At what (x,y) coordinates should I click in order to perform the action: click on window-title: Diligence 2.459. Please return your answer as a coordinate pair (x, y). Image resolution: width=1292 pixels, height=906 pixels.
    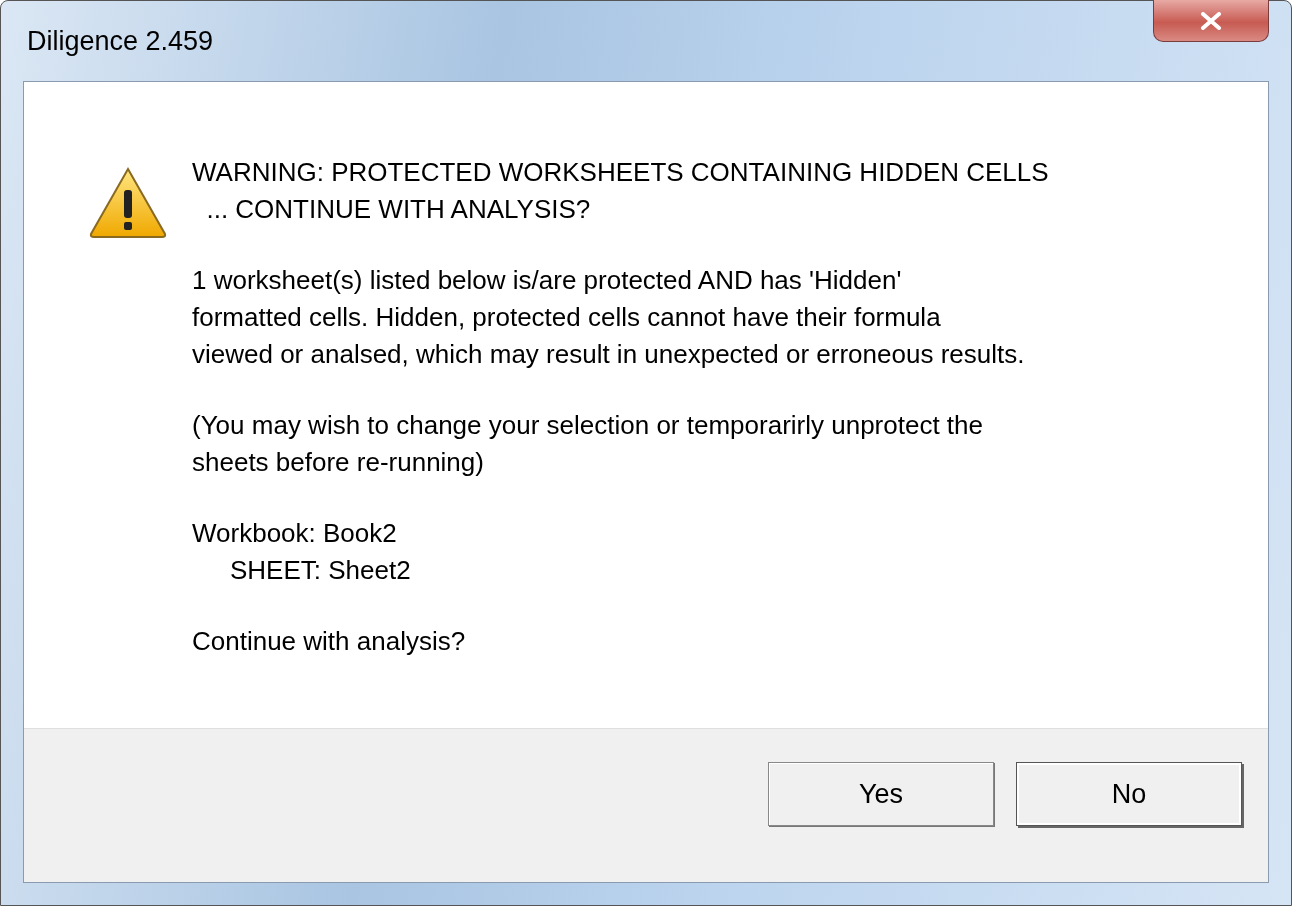
    Looking at the image, I should click on (120, 41).